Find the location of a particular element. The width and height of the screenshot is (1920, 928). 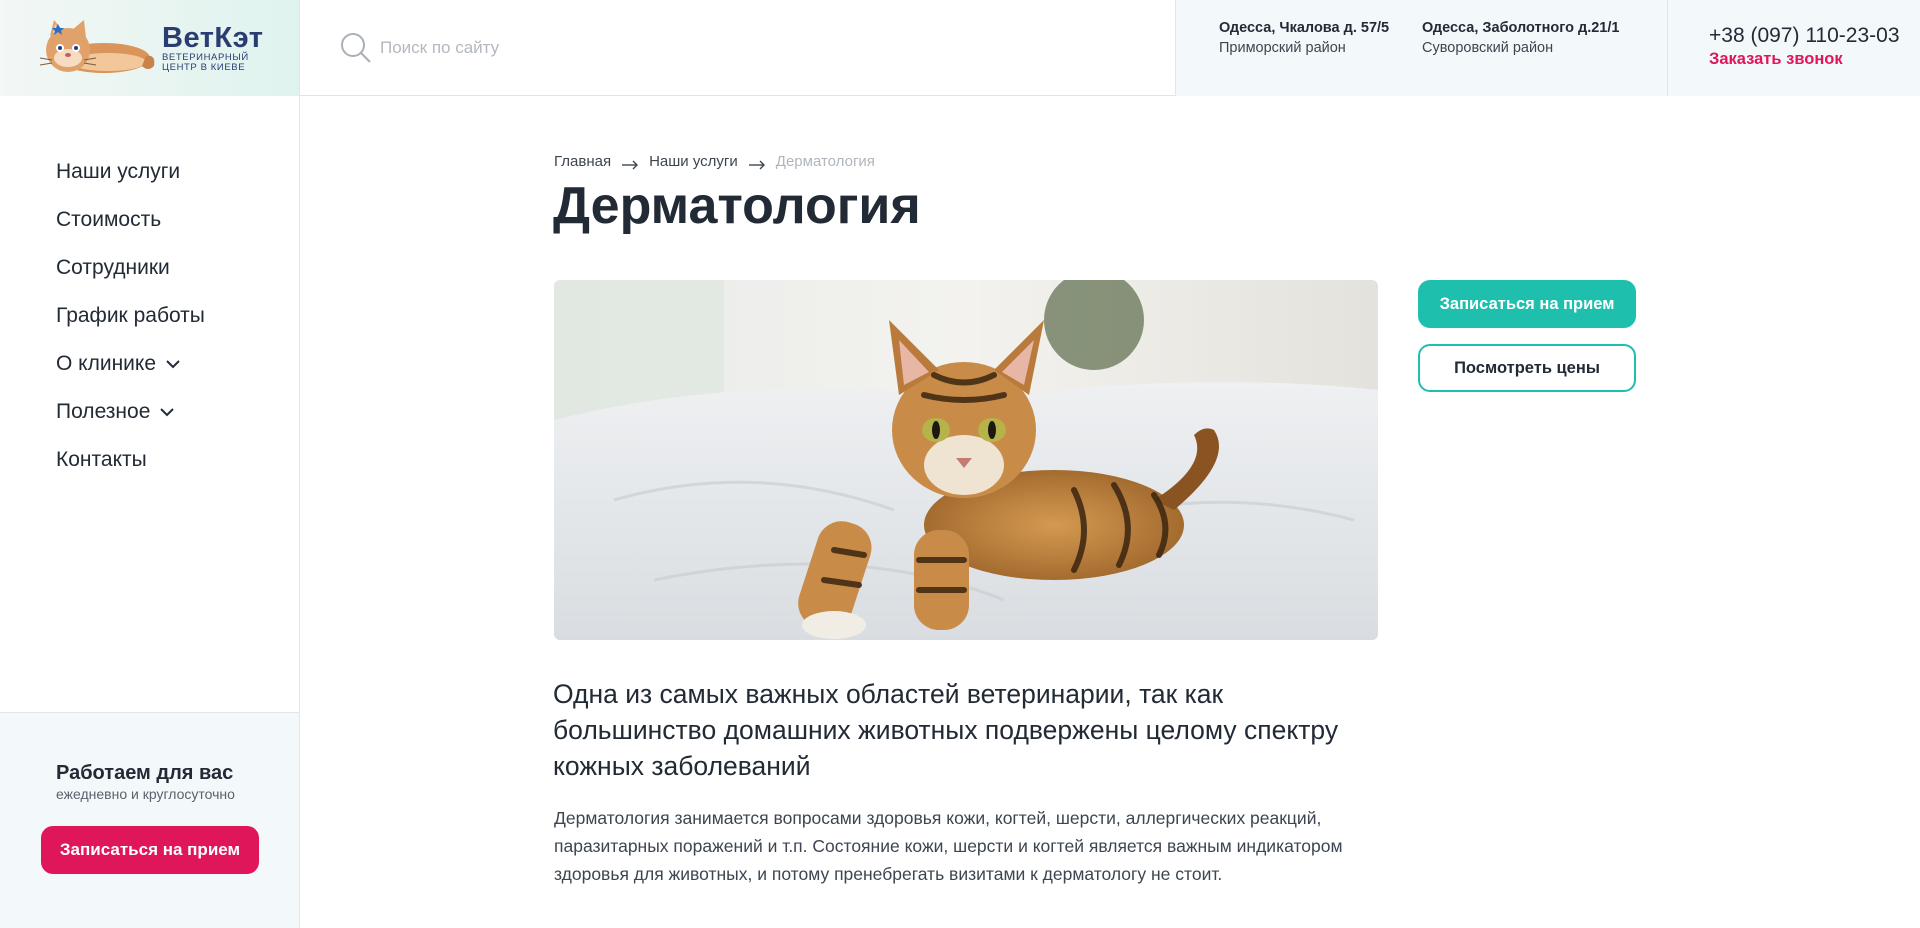

logo-name: ВетКэт is located at coordinates (213, 38).